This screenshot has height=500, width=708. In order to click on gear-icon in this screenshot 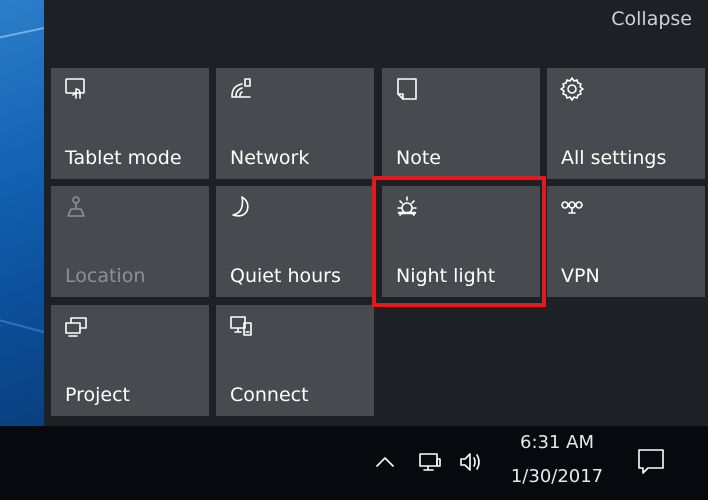, I will do `click(572, 89)`.